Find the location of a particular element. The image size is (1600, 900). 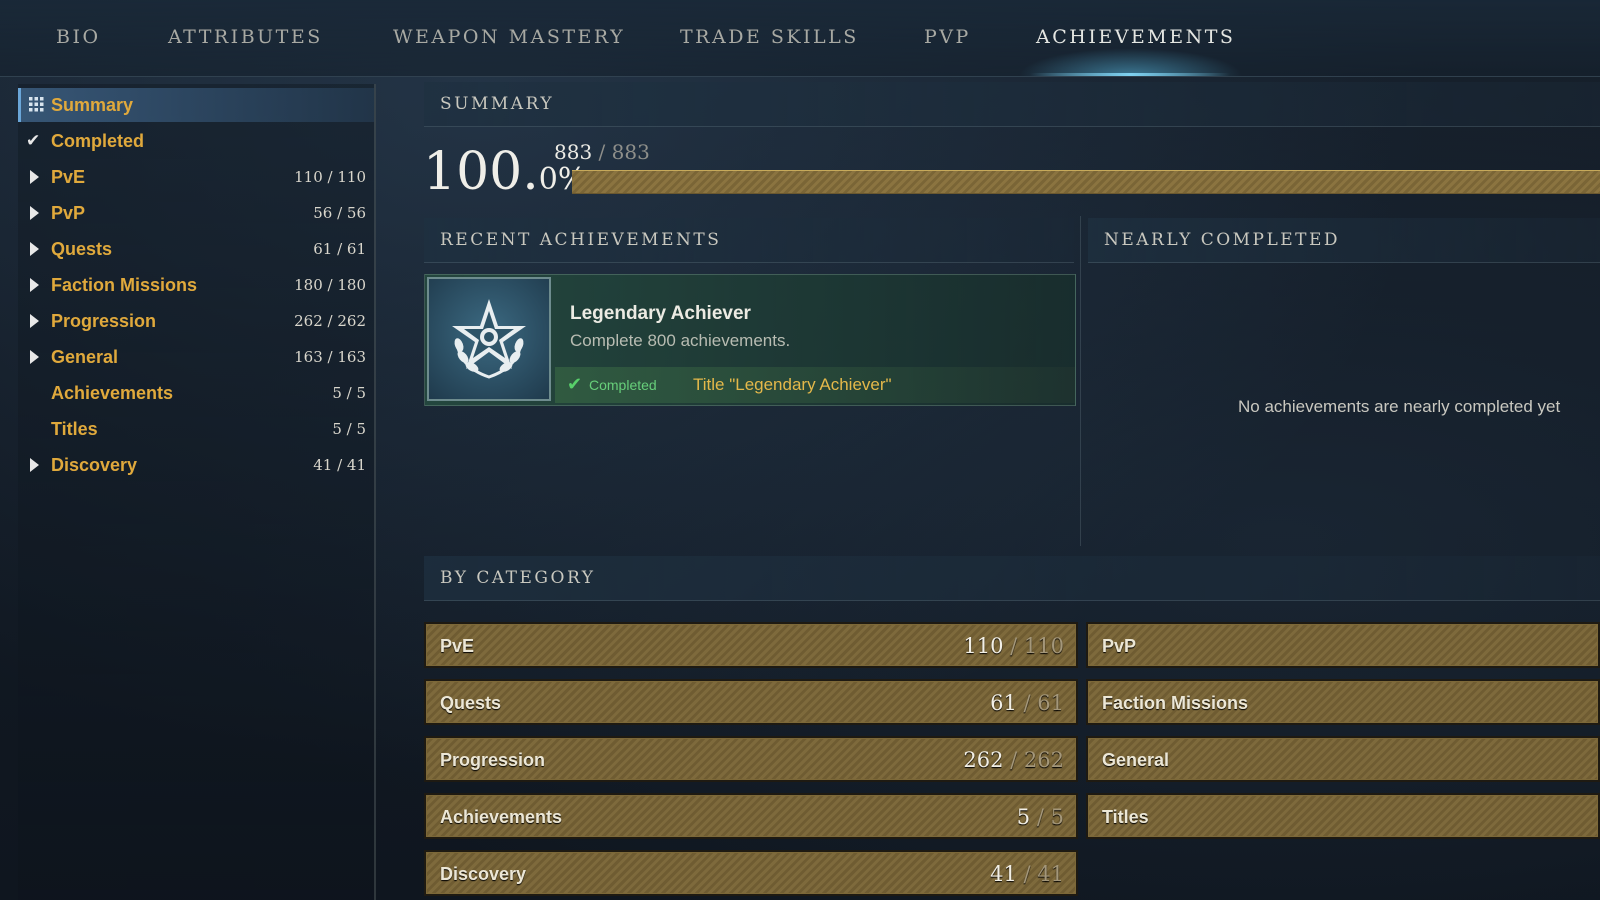

sidebar-item-label: Quests is located at coordinates (82, 249).